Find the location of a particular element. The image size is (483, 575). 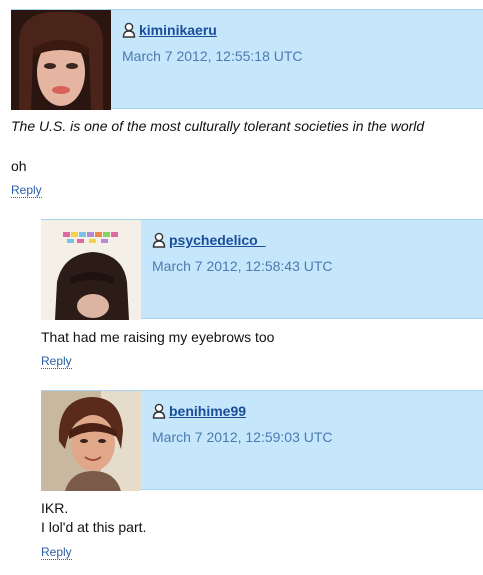

user-line: kiminikaeru is located at coordinates (169, 30).